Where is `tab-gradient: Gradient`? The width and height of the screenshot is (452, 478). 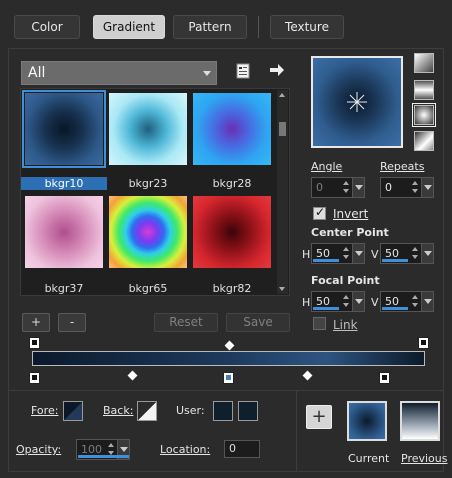 tab-gradient: Gradient is located at coordinates (129, 27).